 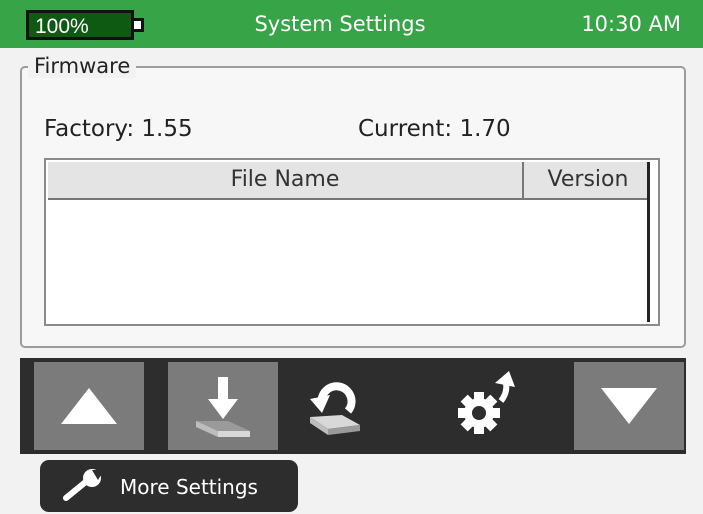 What do you see at coordinates (486, 402) in the screenshot?
I see `settings-reset-icon` at bounding box center [486, 402].